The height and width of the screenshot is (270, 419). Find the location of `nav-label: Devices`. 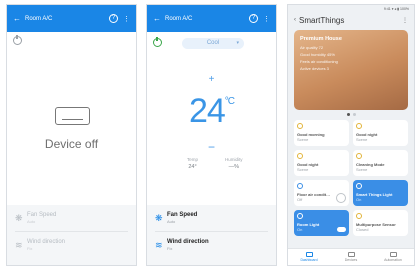

nav-label: Devices is located at coordinates (351, 260).